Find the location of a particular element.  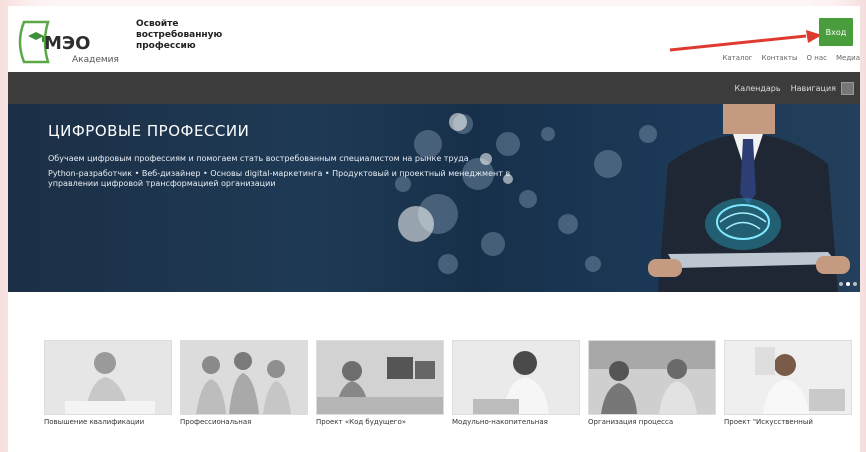

card-title: Проект "Искусственный is located at coordinates (788, 422).